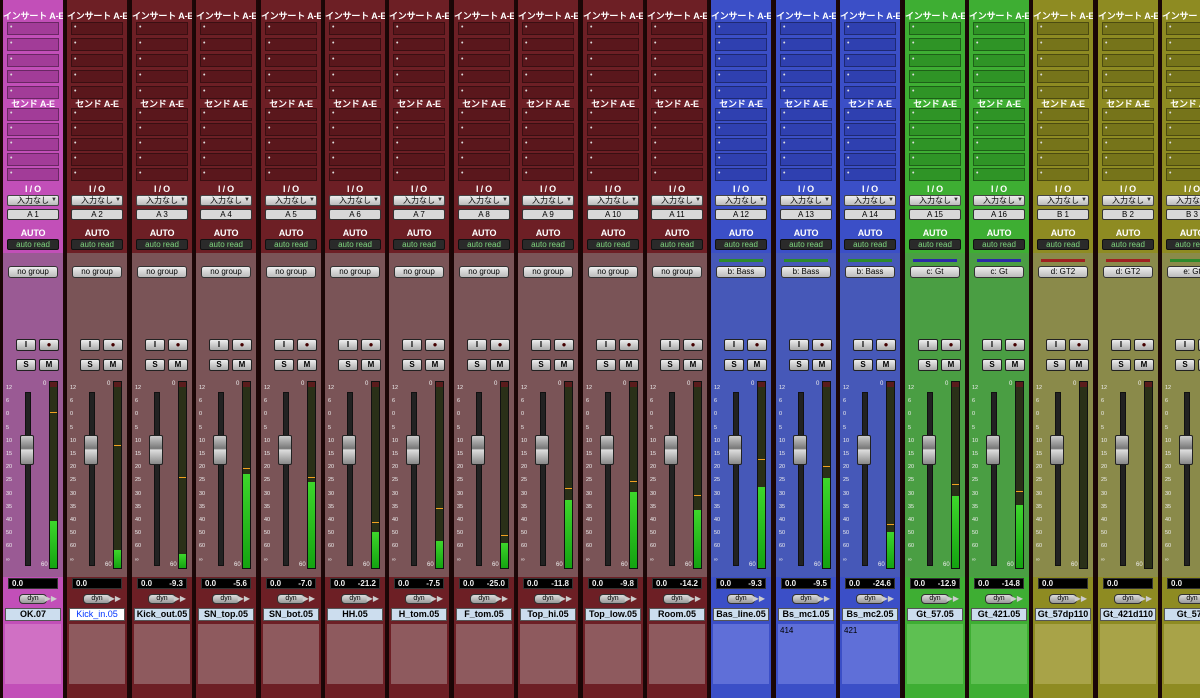 This screenshot has height=698, width=1200. What do you see at coordinates (33, 614) in the screenshot?
I see `track-name: OK.07` at bounding box center [33, 614].